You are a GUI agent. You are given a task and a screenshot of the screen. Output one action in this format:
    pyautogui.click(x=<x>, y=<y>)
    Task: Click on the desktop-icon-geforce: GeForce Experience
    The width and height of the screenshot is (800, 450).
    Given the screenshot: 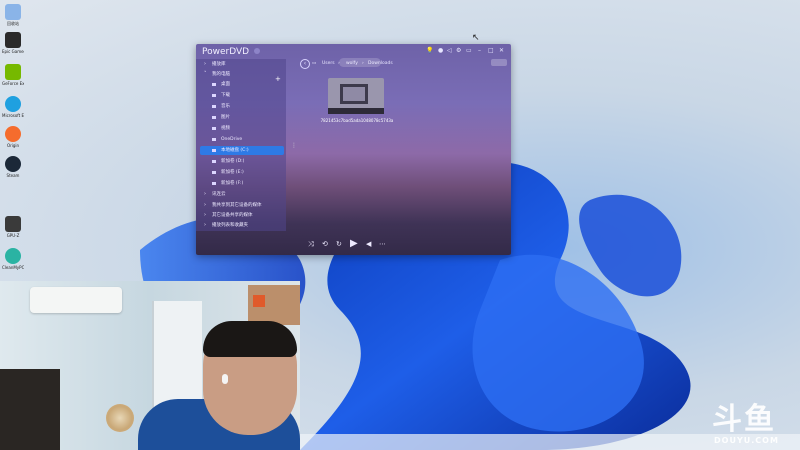 What is the action you would take?
    pyautogui.click(x=13, y=75)
    